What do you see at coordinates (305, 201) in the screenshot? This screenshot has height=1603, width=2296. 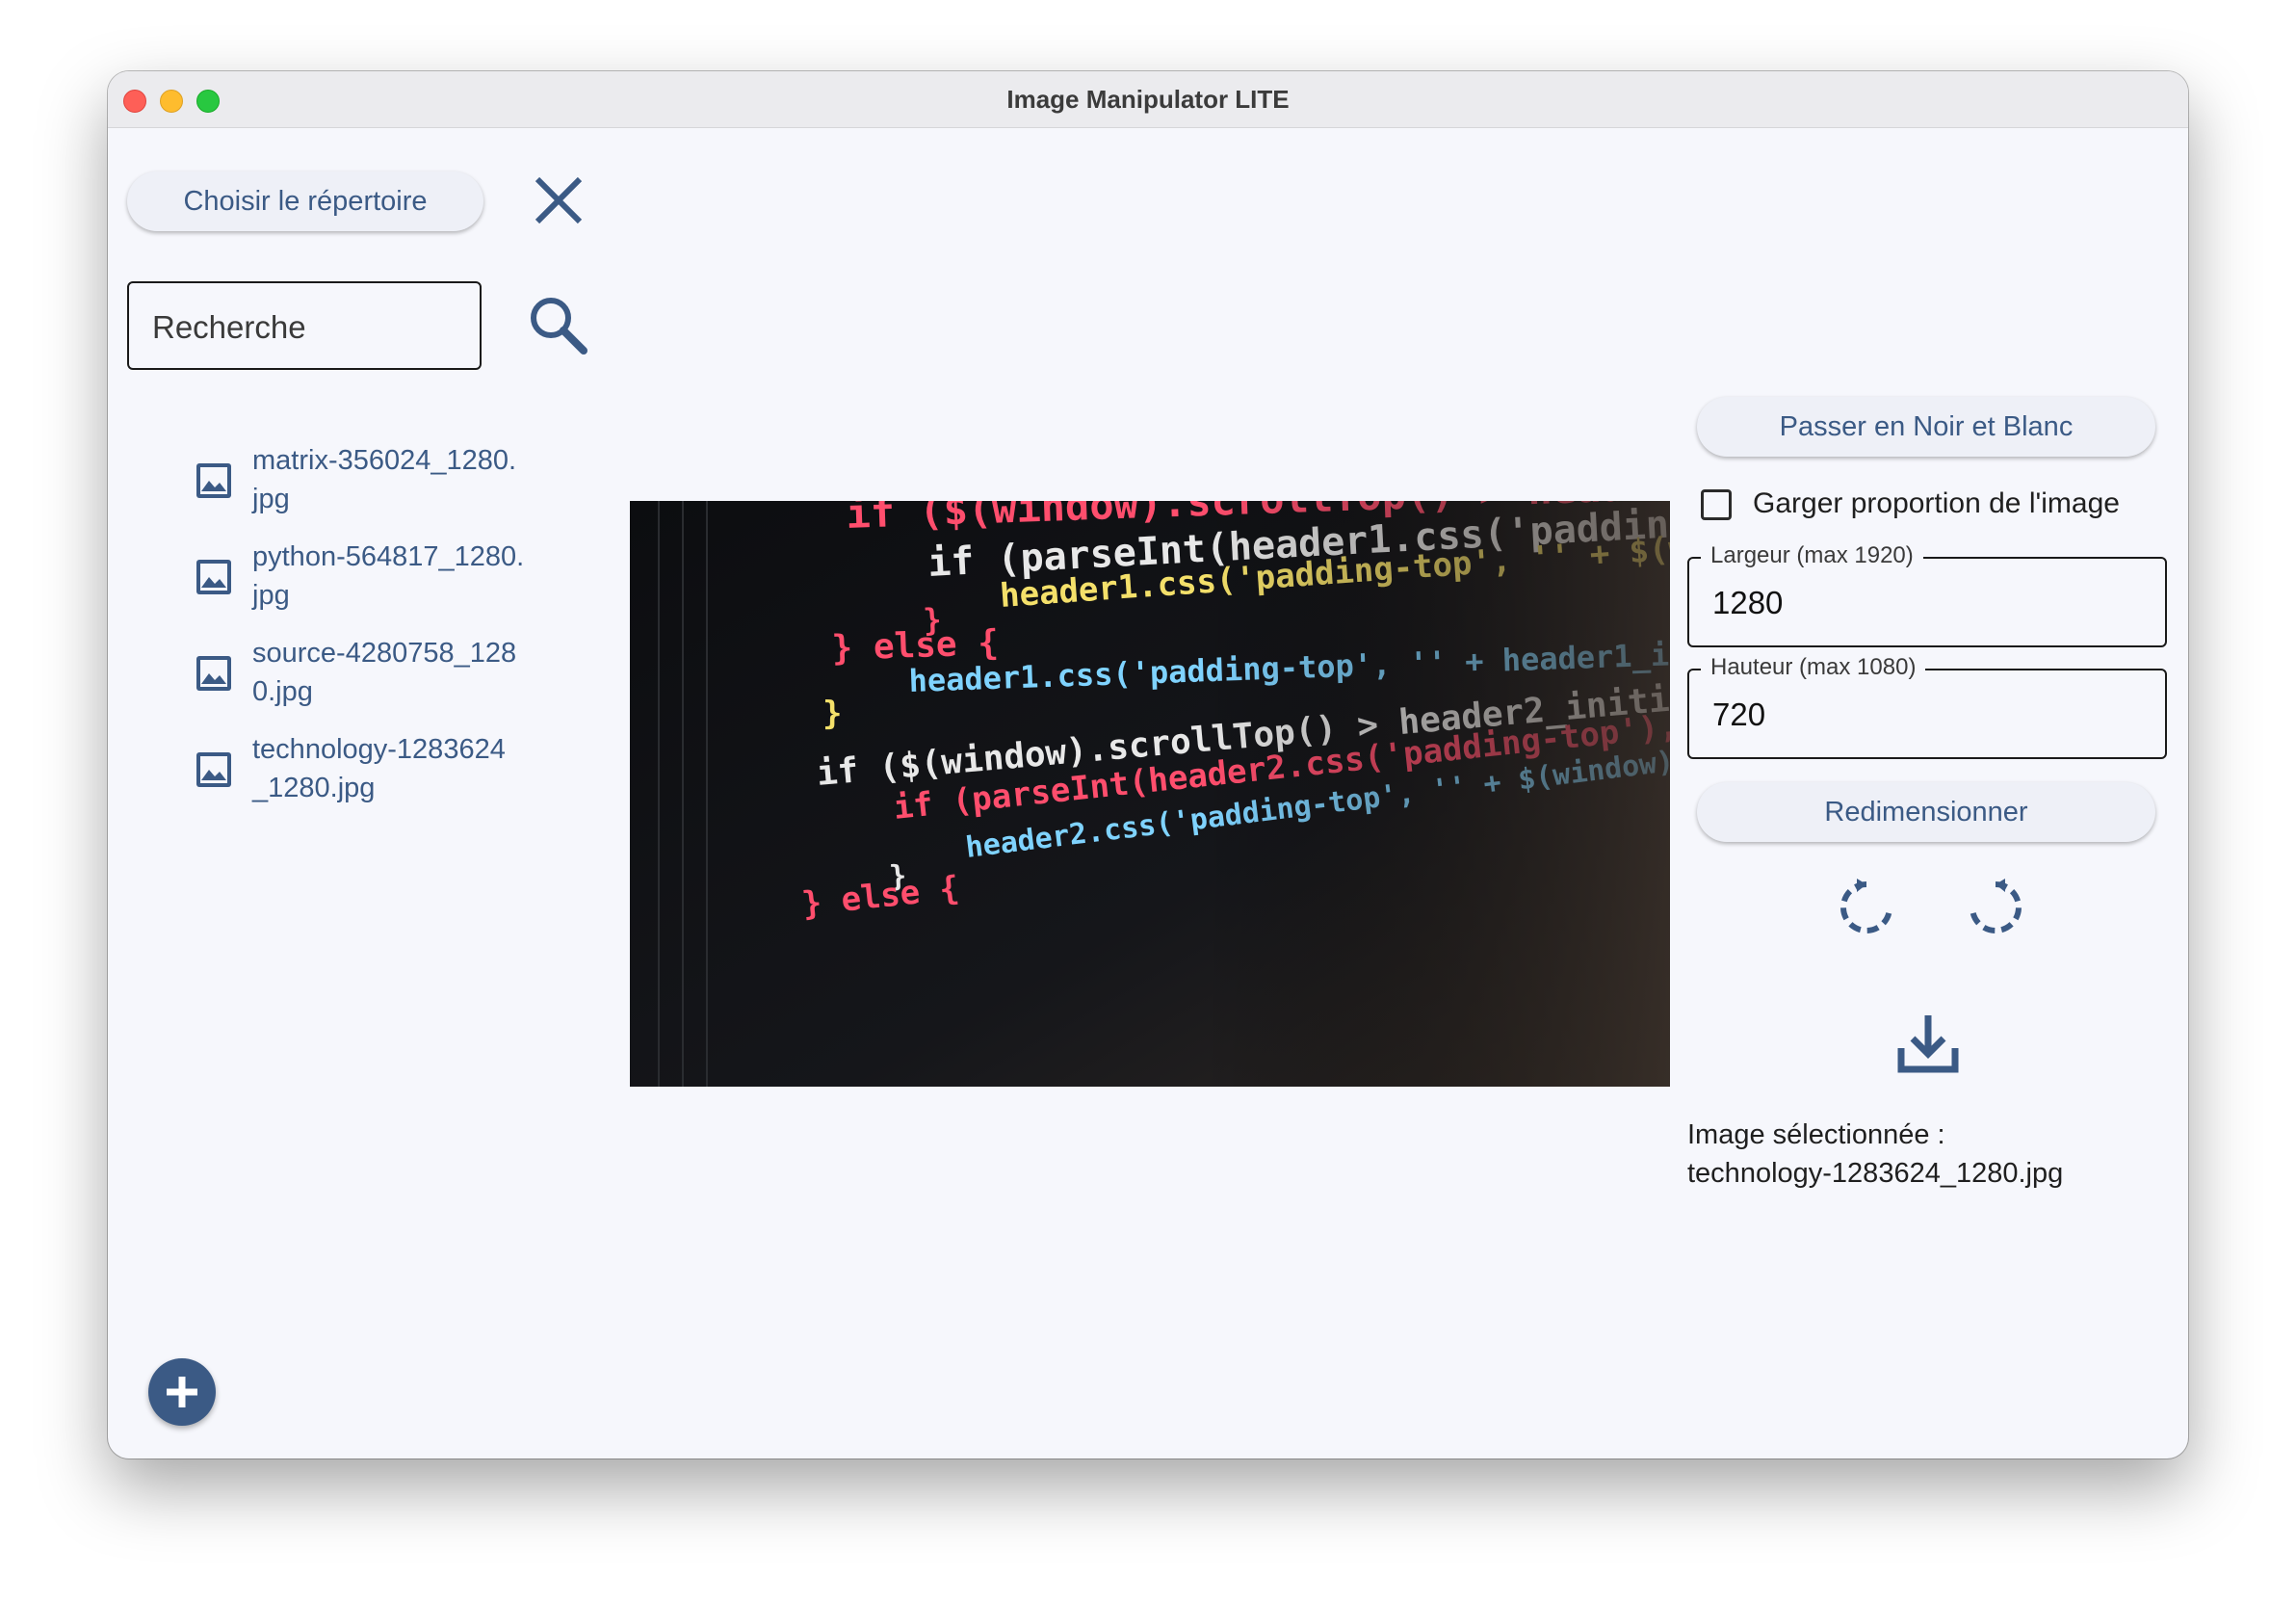 I see `choose-directory-button: Choisir le répertoire` at bounding box center [305, 201].